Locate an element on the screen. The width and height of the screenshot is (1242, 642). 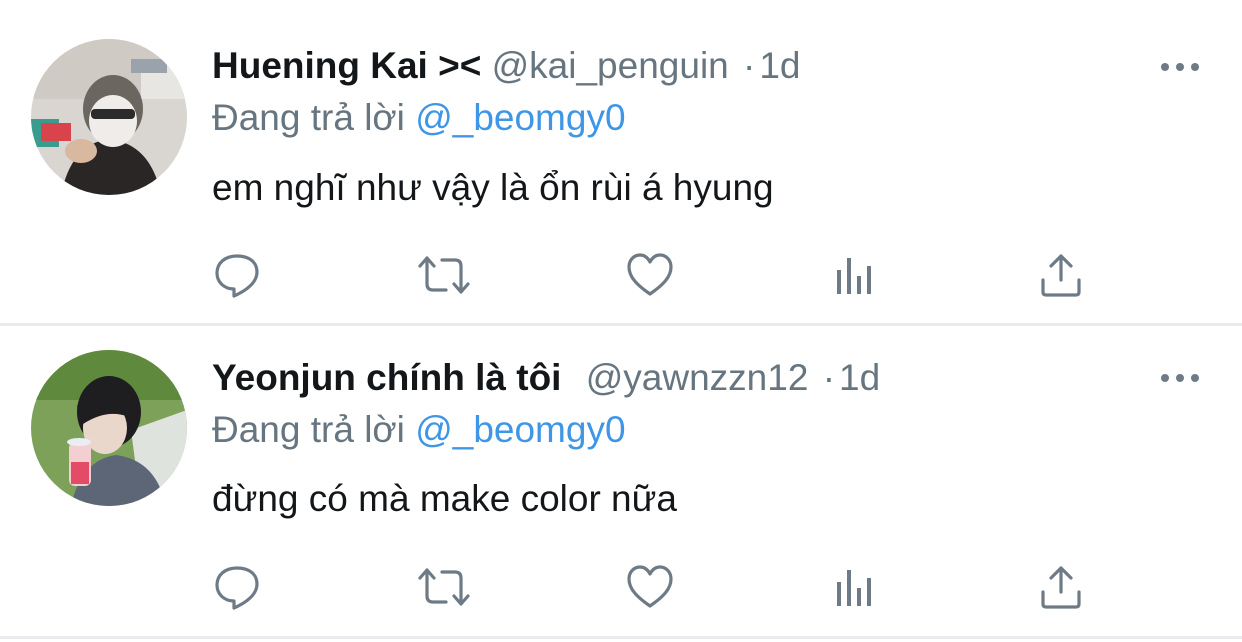
tweet-header: Huening Kai >< @kai_penguin · 1d is located at coordinates (506, 66).